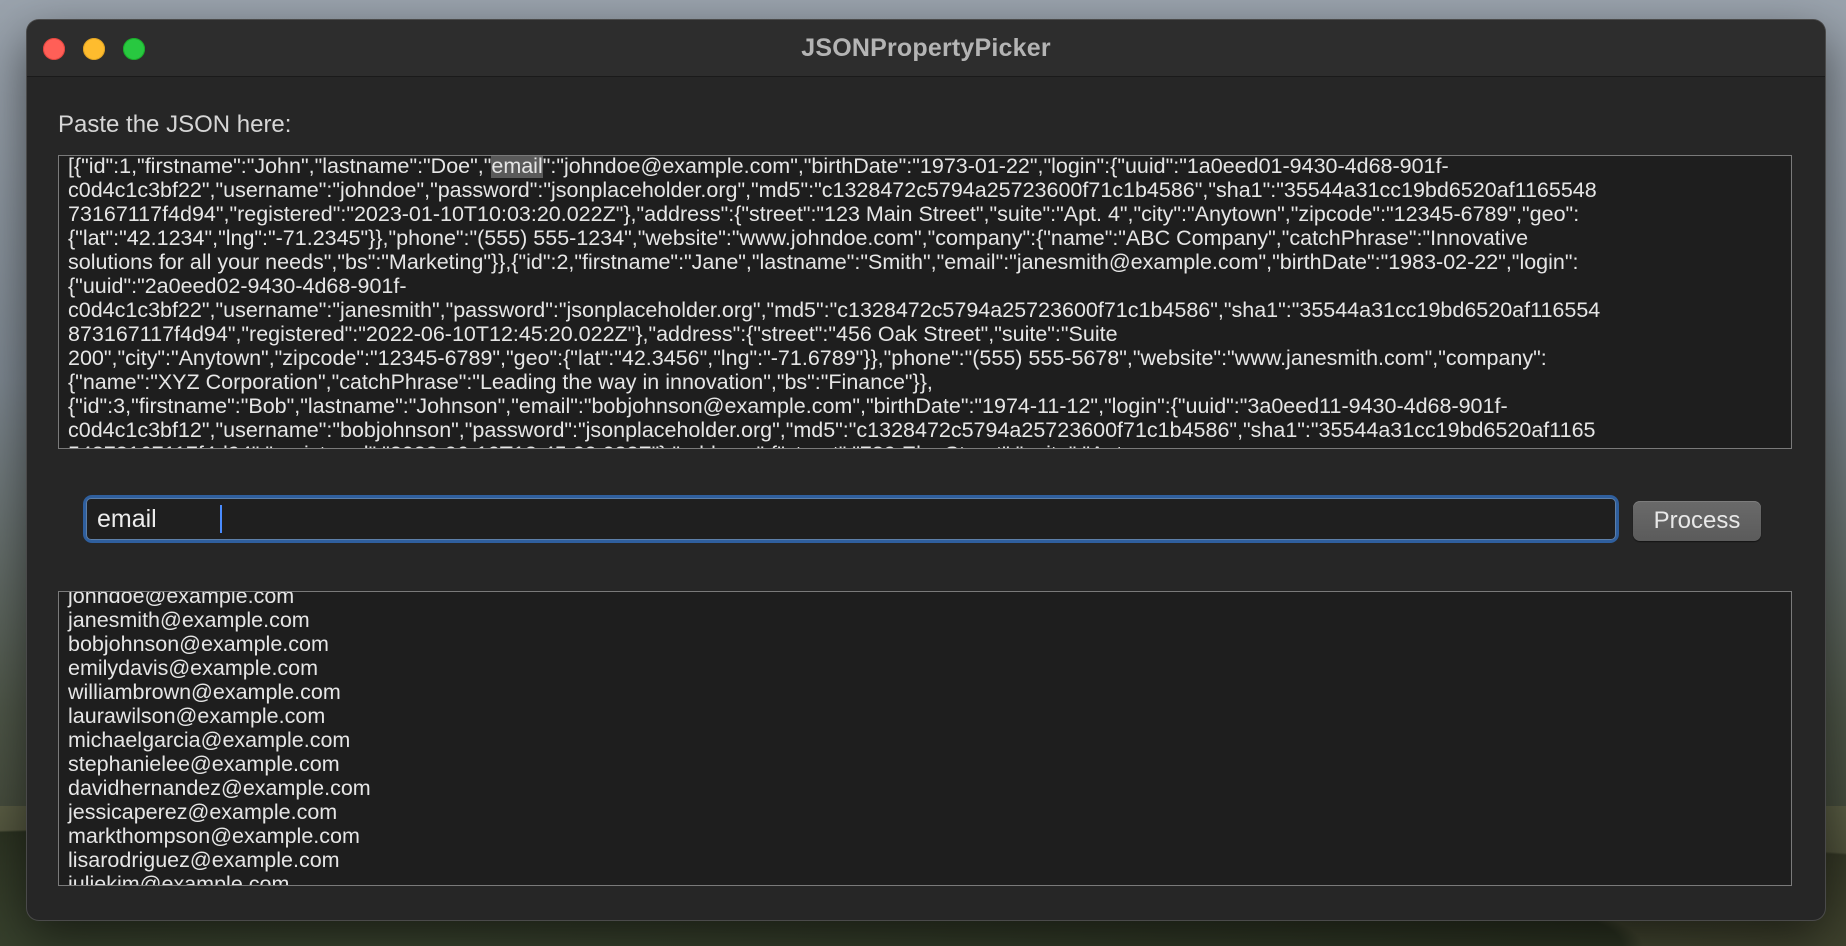 This screenshot has width=1846, height=946. What do you see at coordinates (203, 812) in the screenshot?
I see `result-item: jessicaperez@example.com` at bounding box center [203, 812].